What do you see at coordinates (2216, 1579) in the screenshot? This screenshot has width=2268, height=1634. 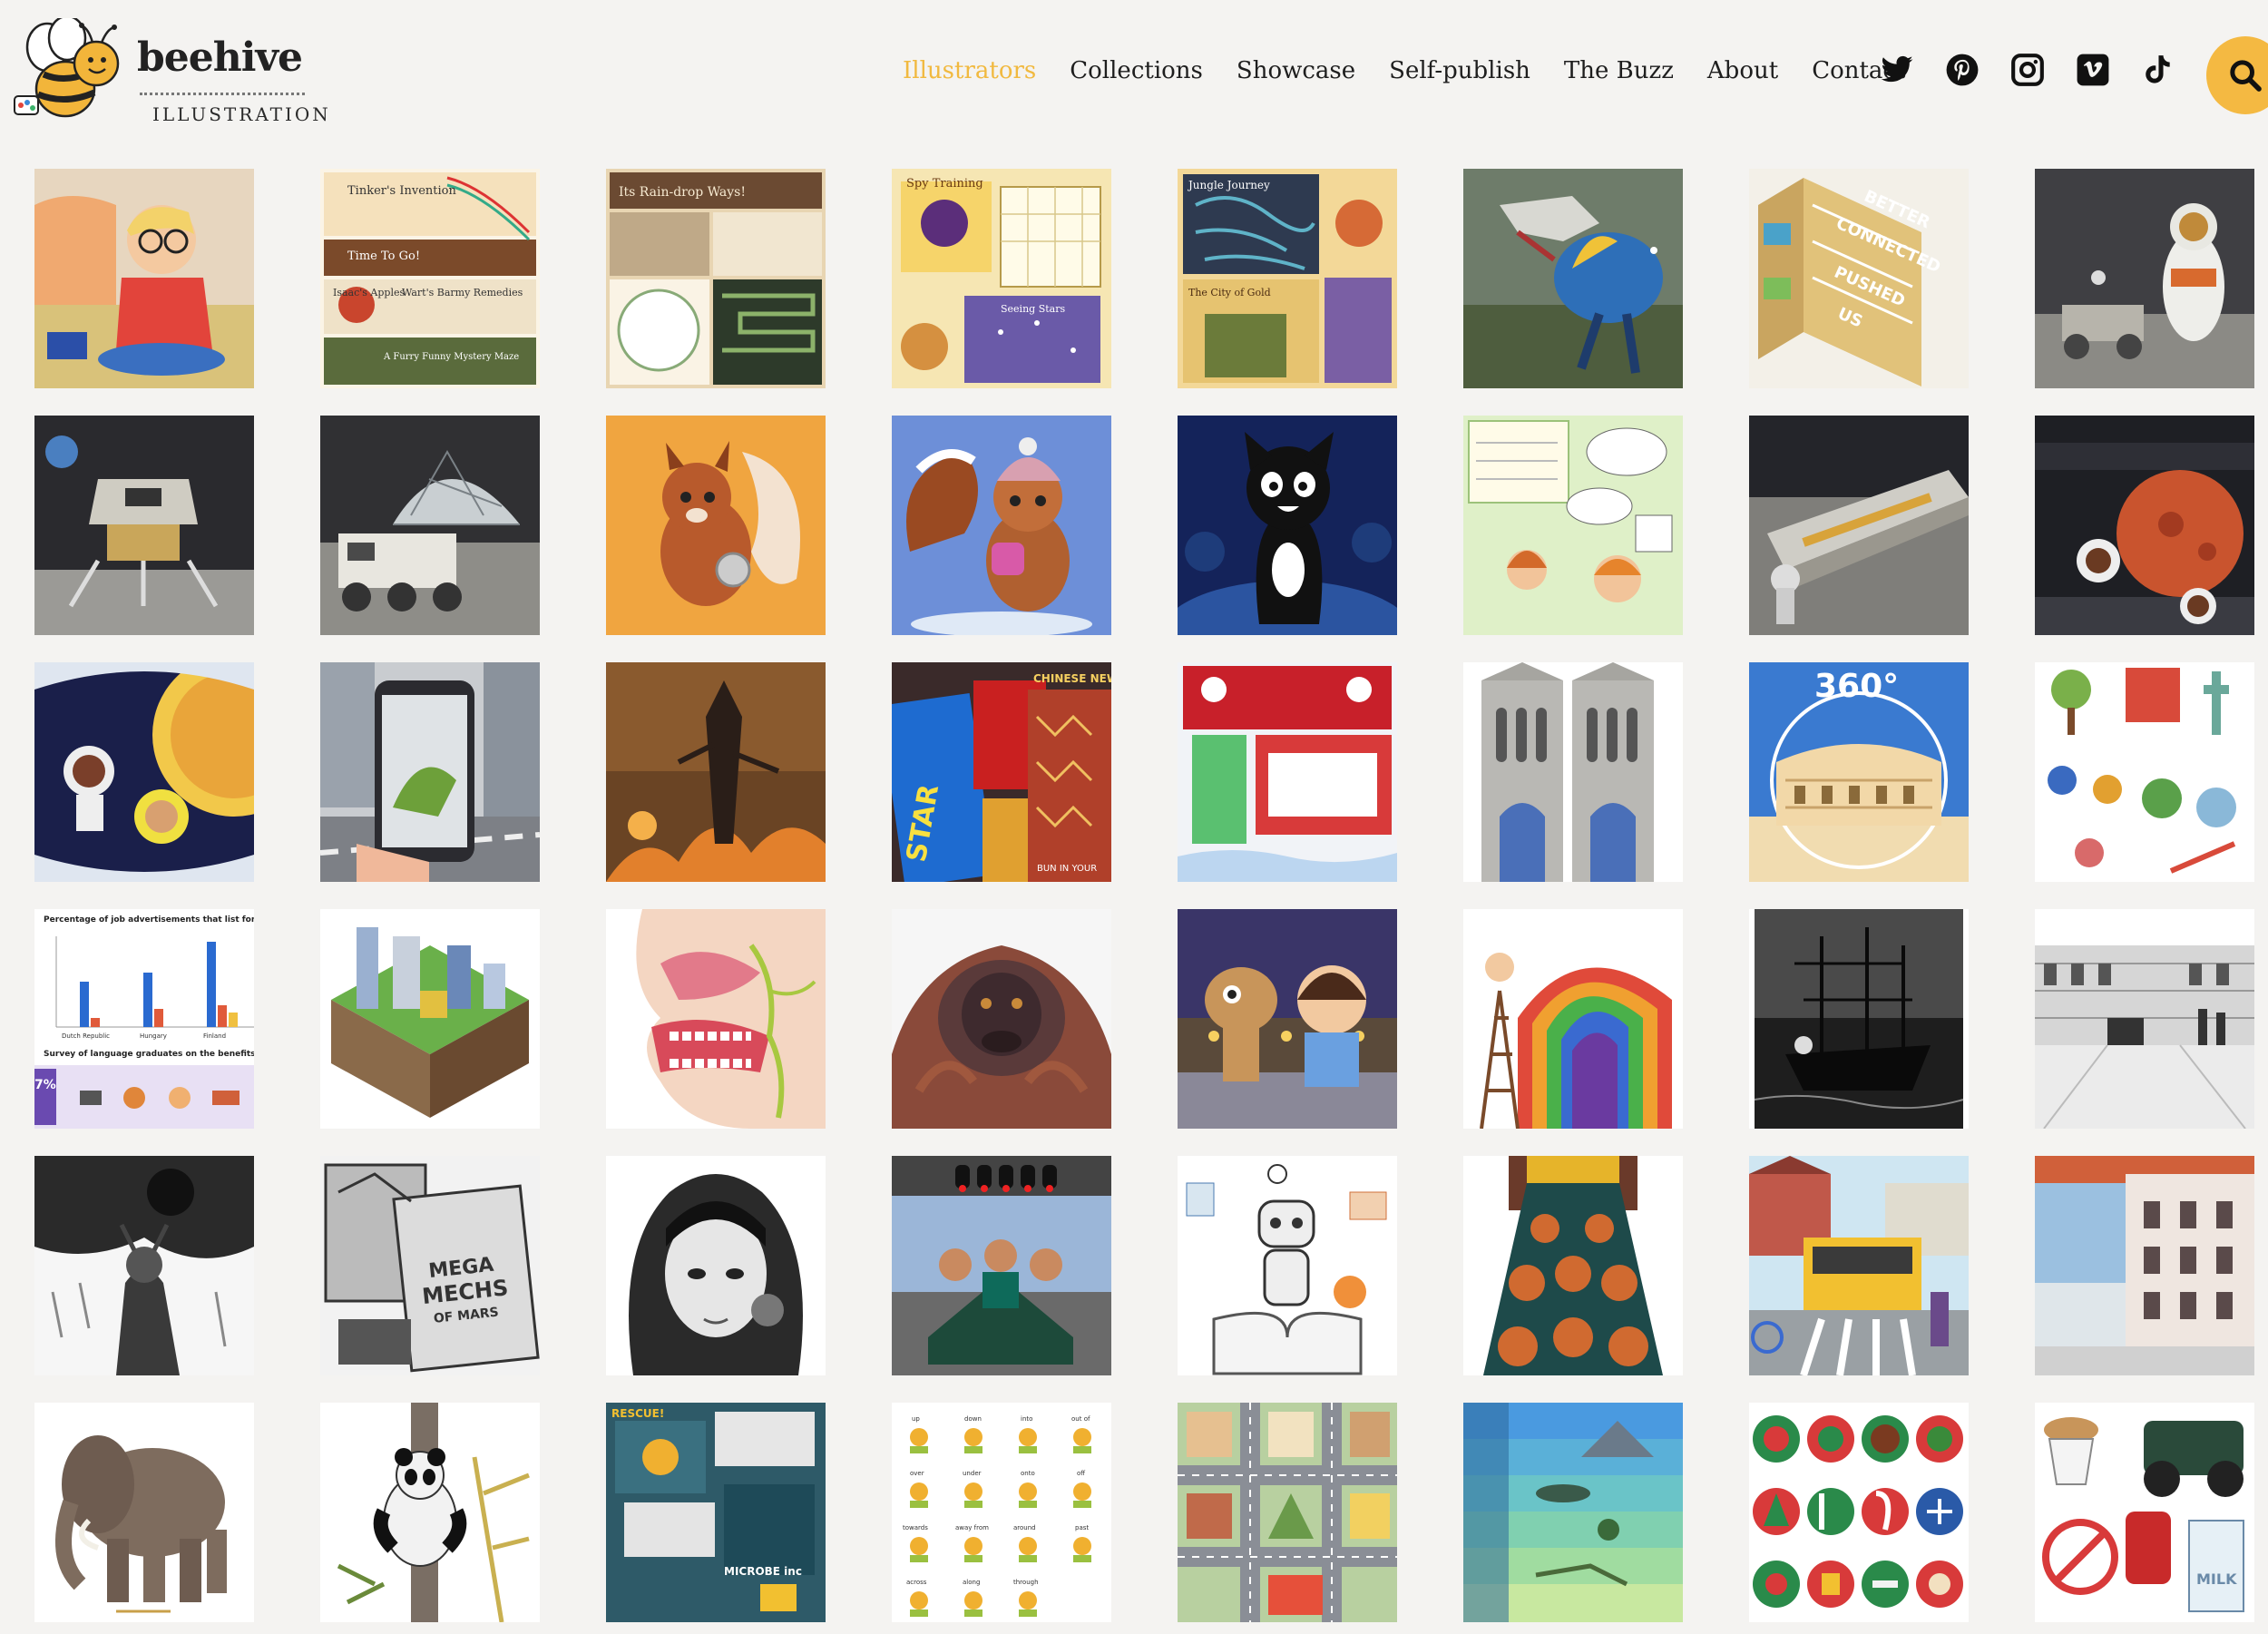 I see `tile-text: MILK` at bounding box center [2216, 1579].